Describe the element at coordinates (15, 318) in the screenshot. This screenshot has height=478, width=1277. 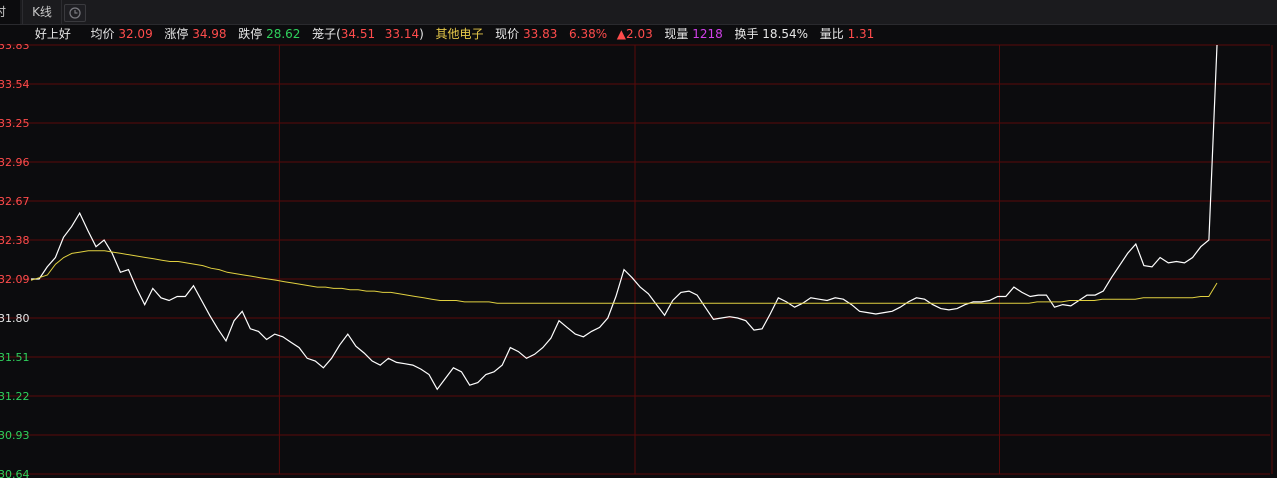
I see `y-axis-label: 31.80` at that location.